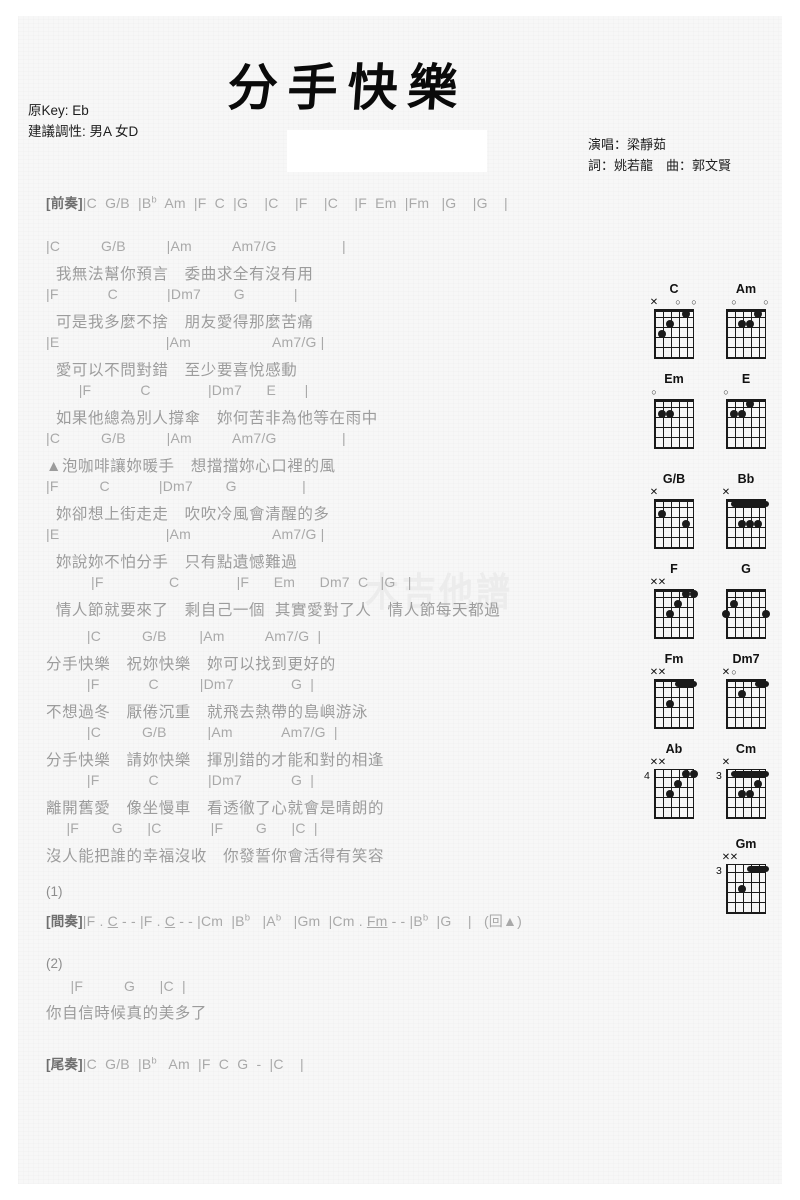  Describe the element at coordinates (674, 659) in the screenshot. I see `chord-diagram-name: Fm` at that location.